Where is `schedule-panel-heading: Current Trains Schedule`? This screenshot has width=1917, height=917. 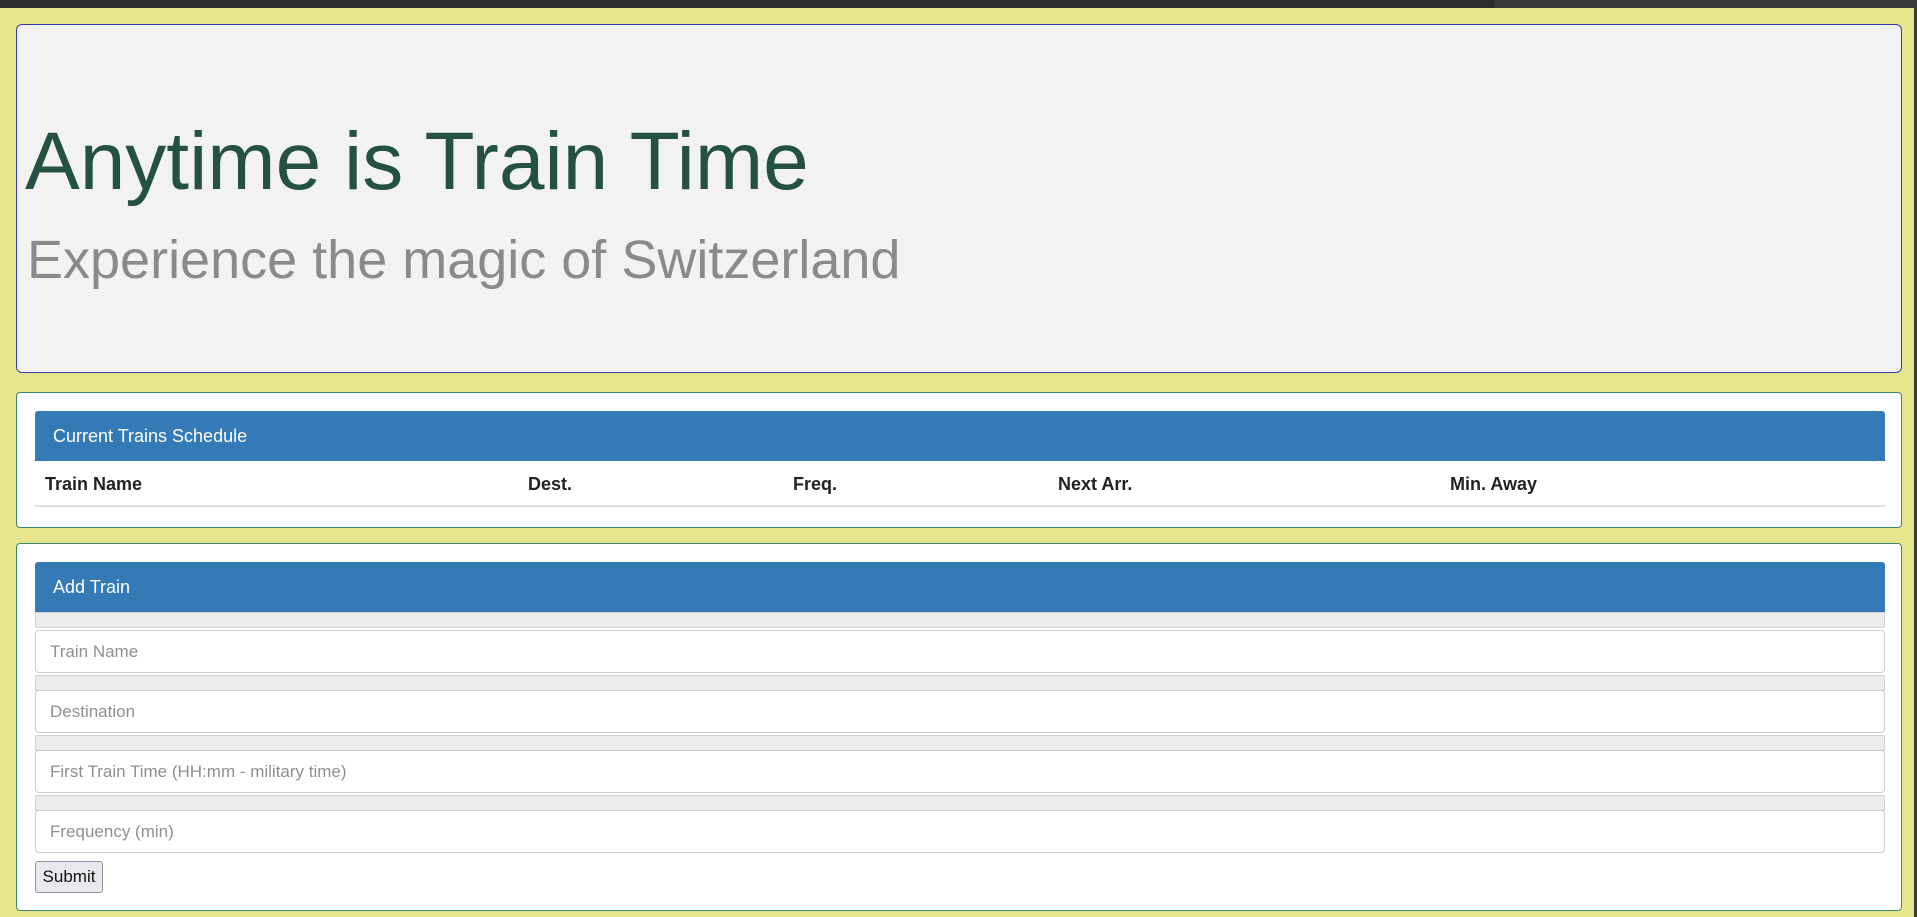
schedule-panel-heading: Current Trains Schedule is located at coordinates (960, 436).